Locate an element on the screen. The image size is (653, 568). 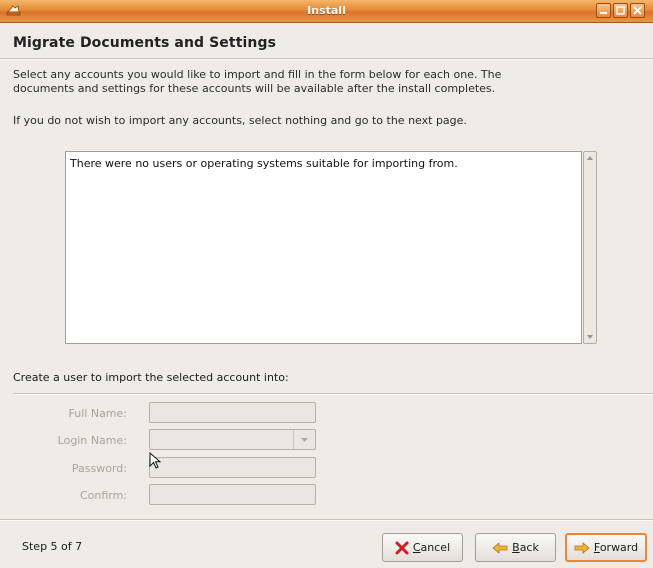
confirm-label: Confirm: is located at coordinates (103, 495).